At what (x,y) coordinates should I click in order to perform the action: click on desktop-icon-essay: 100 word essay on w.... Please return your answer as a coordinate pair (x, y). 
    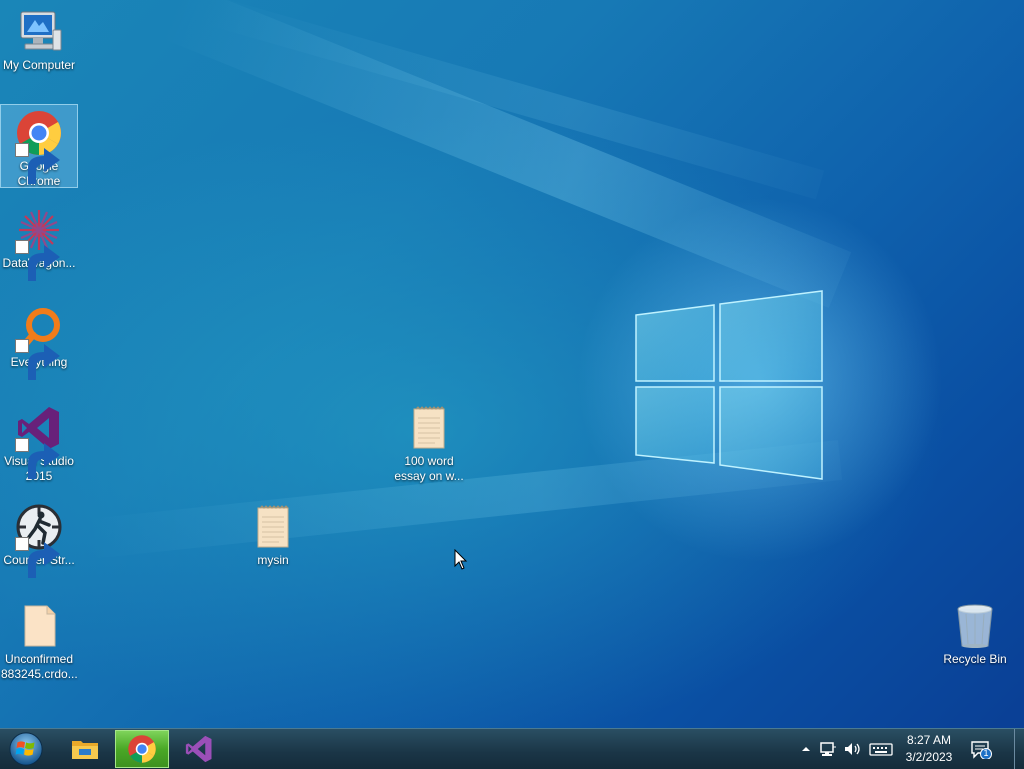
    Looking at the image, I should click on (429, 442).